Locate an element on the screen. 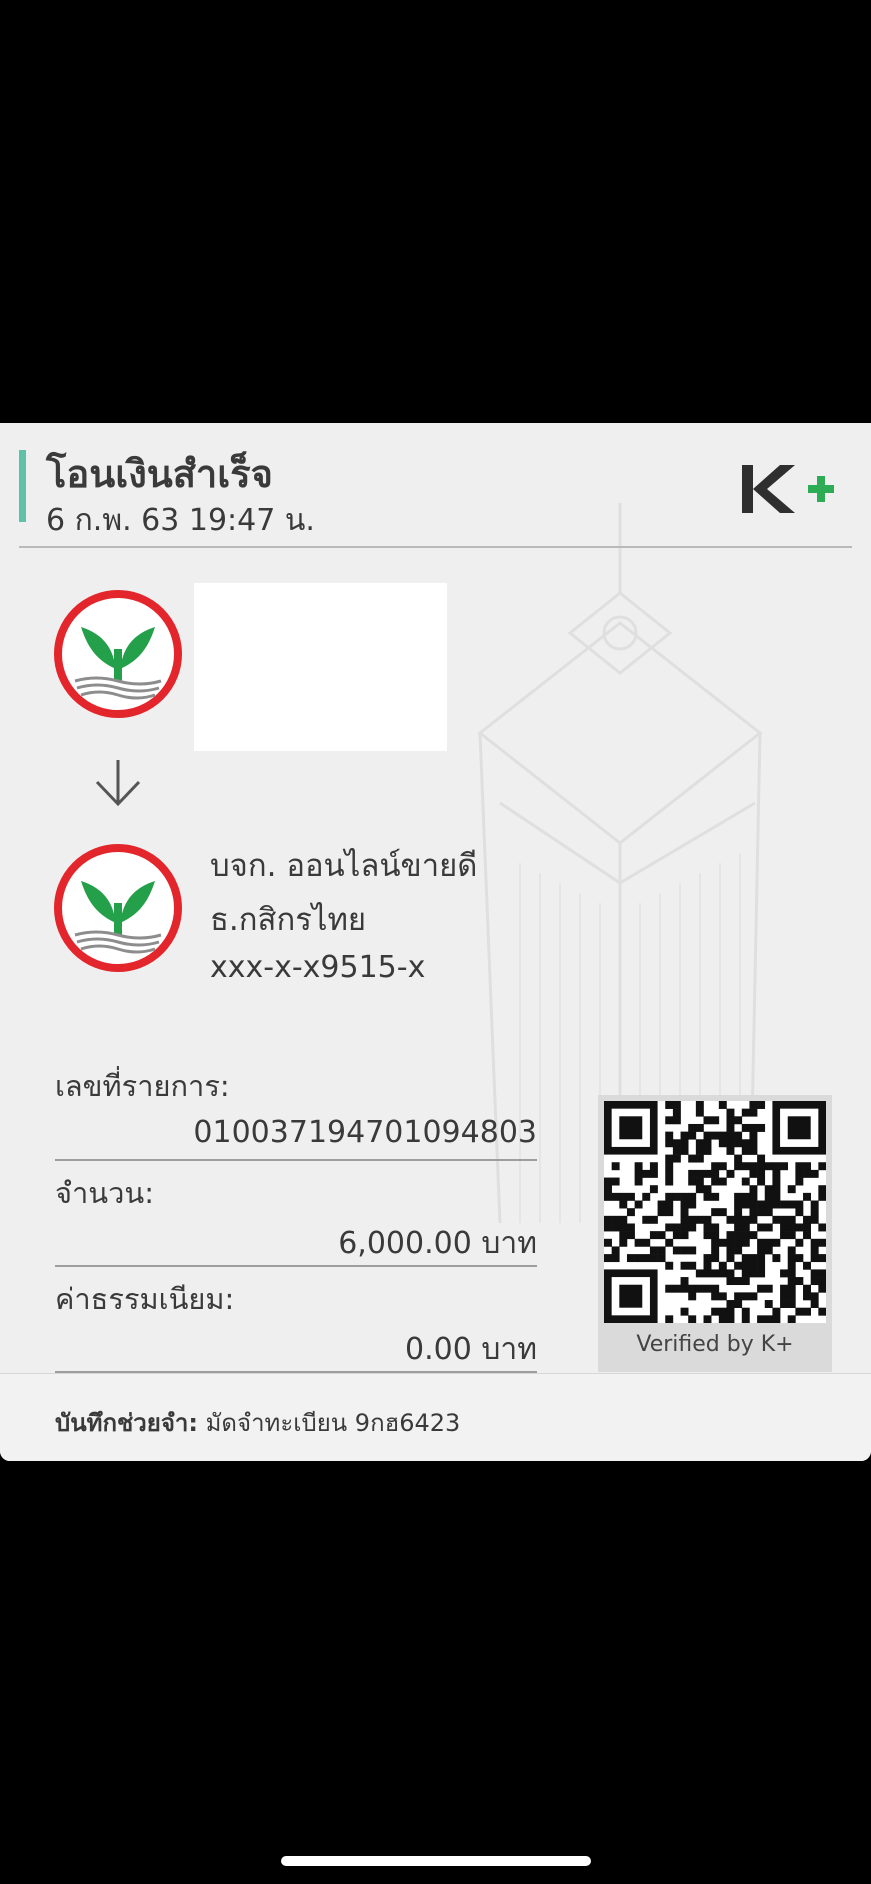 This screenshot has width=871, height=1884. slip-title: โอนเงินสำเร็จ is located at coordinates (159, 474).